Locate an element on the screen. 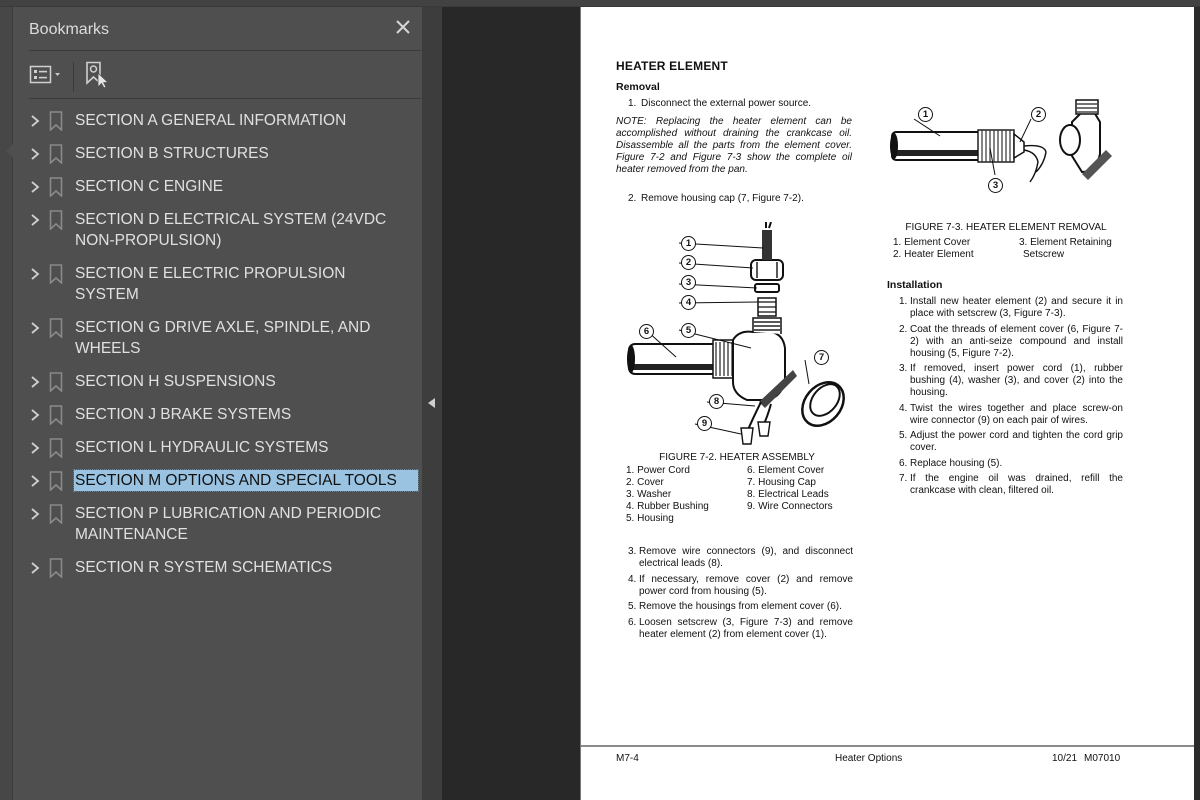 This screenshot has width=1200, height=800. bookmark-label: SECTION A GENERAL INFORMATION is located at coordinates (211, 120).